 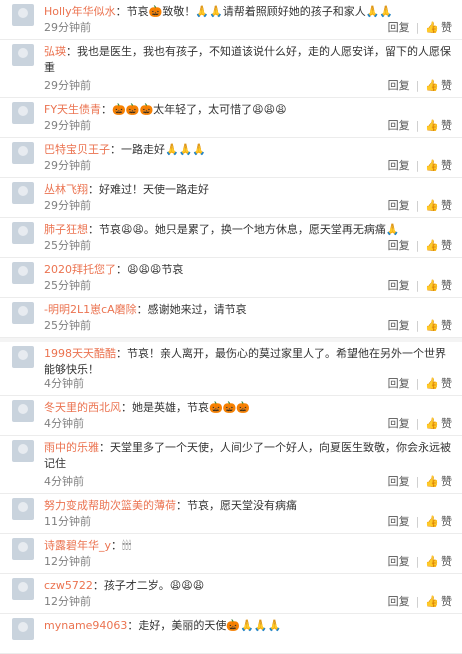 I want to click on comment-text: 😩😩😩节哀, so click(x=155, y=269).